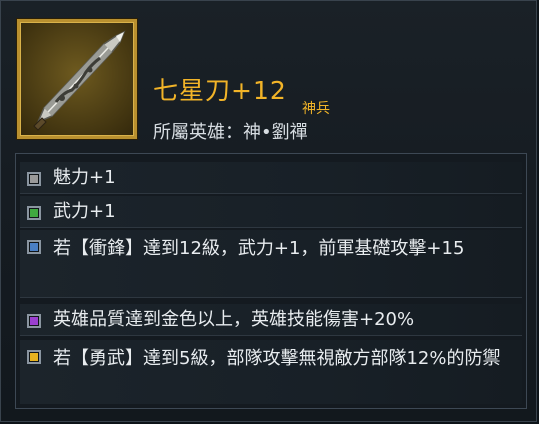  I want to click on sword-icon, so click(79, 80).